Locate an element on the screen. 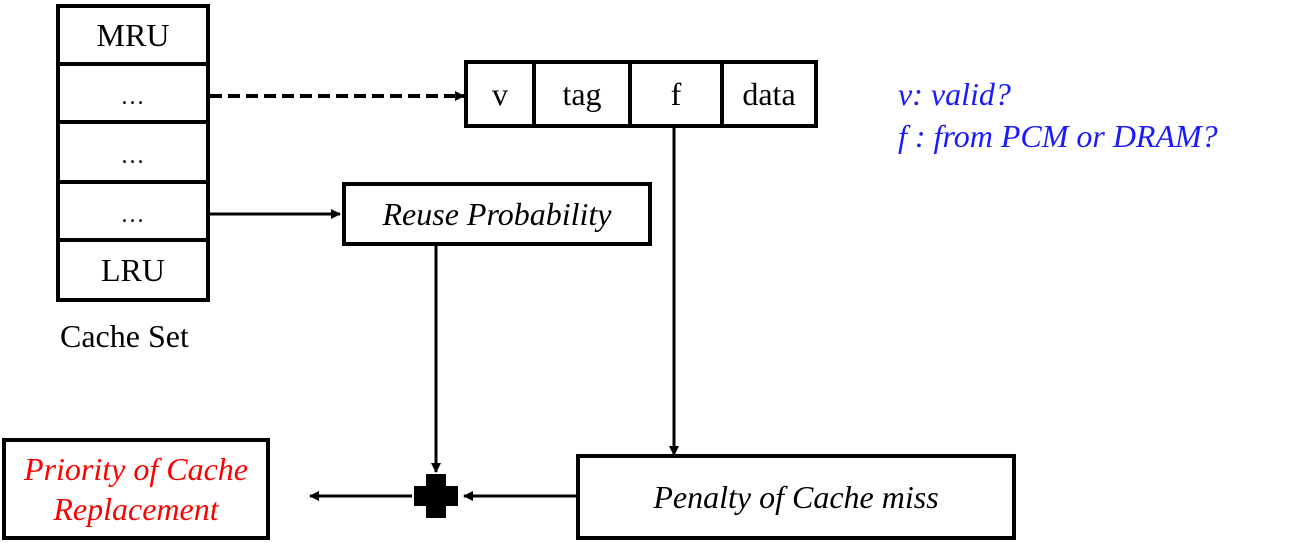  cache-set-row-lru: LRU is located at coordinates (133, 270).